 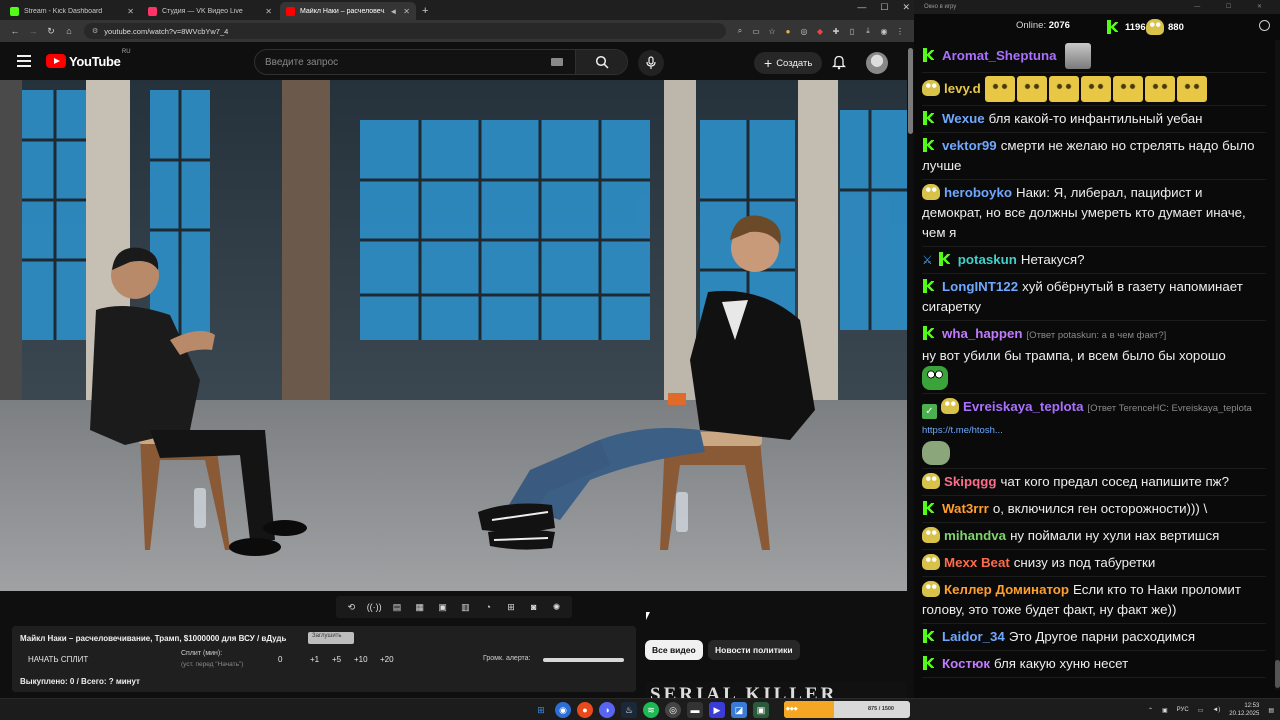 What do you see at coordinates (1244, 710) in the screenshot?
I see `clock: 12:53 20.12.2025` at bounding box center [1244, 710].